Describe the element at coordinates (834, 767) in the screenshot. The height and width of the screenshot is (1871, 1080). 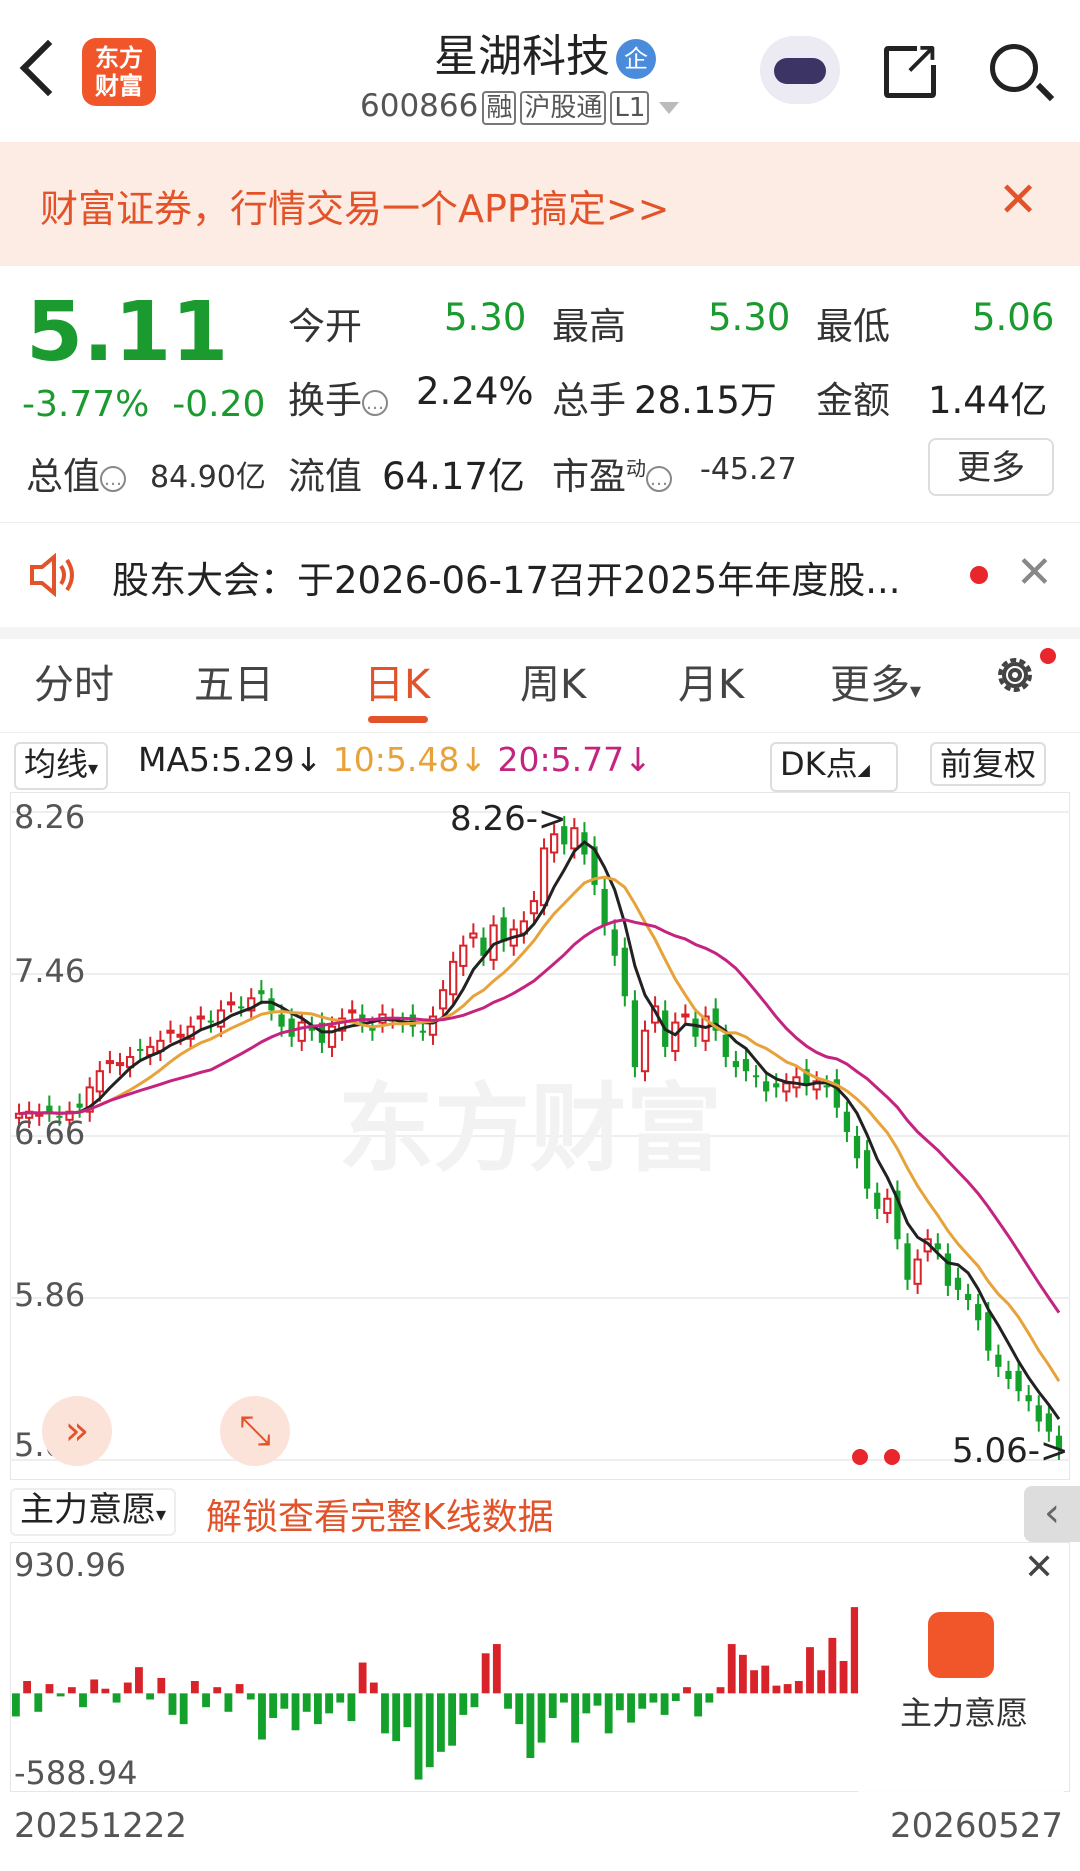
I see `dk-point-button: DK点◢` at that location.